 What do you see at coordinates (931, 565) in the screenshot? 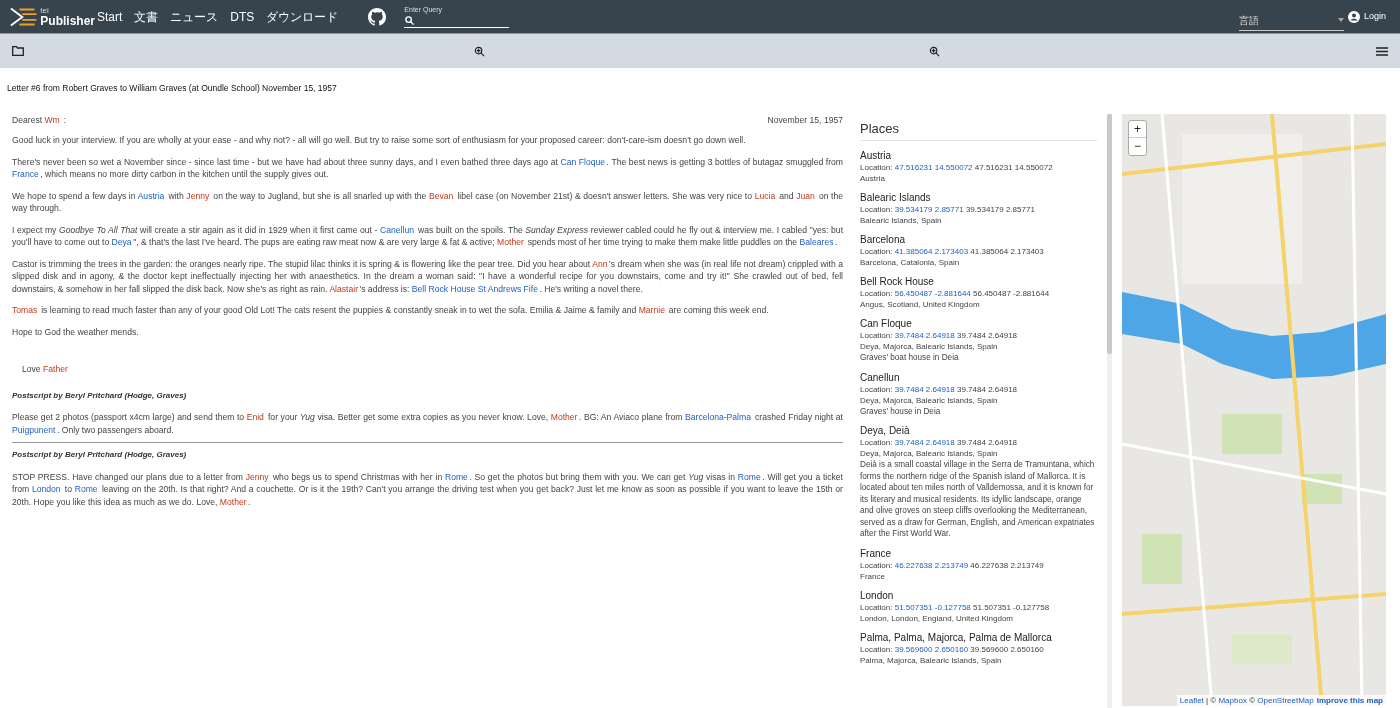
I see `coordinates-link: 46.227638 2.213749` at bounding box center [931, 565].